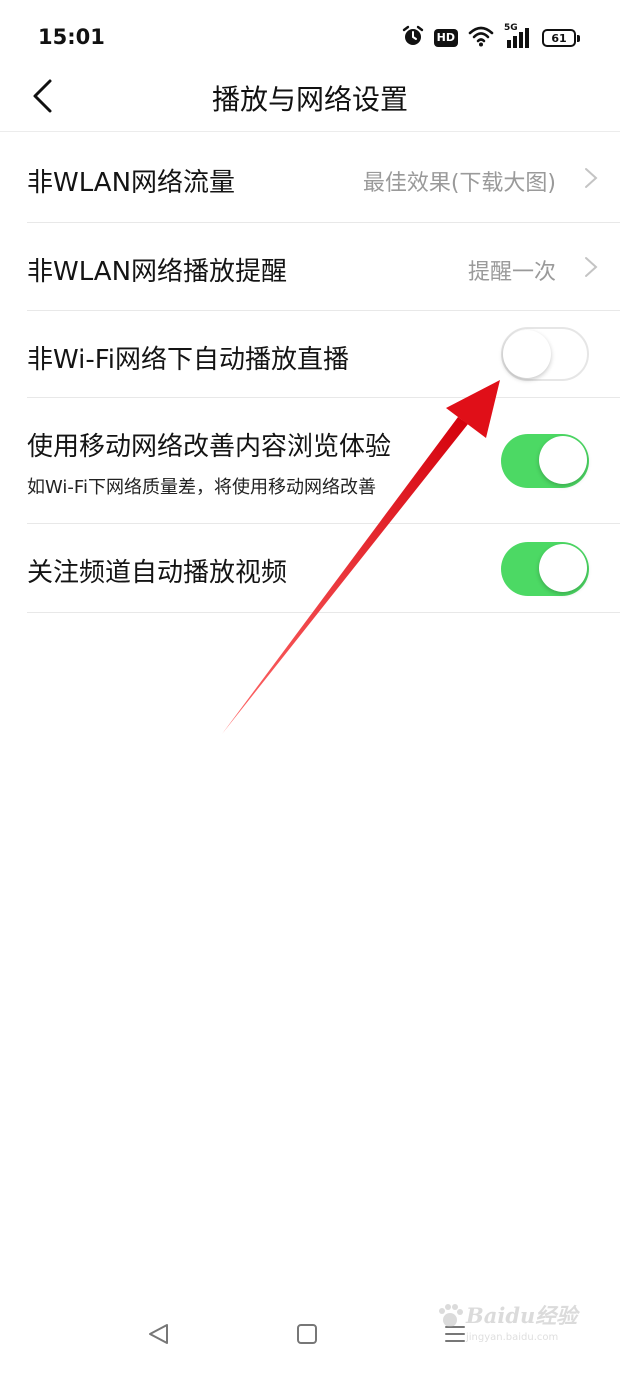  What do you see at coordinates (522, 1315) in the screenshot?
I see `watermark-text: Baidu经验` at bounding box center [522, 1315].